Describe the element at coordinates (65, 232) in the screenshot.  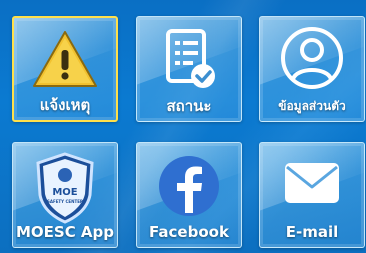
I see `tile-label: MOESC App` at that location.